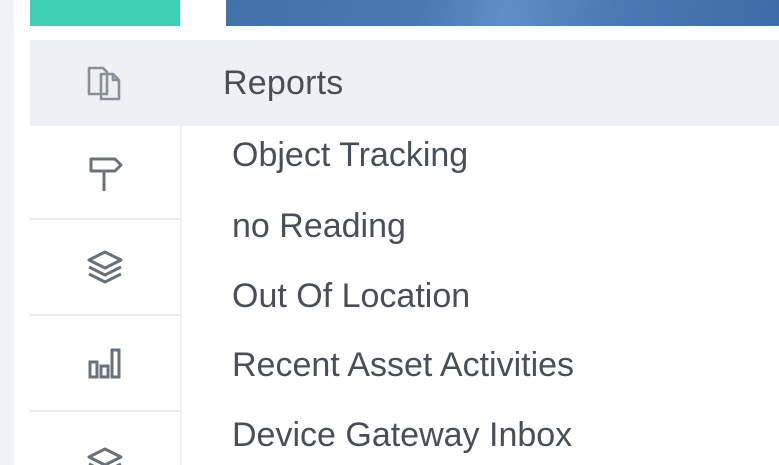 The height and width of the screenshot is (465, 779). Describe the element at coordinates (396, 33) in the screenshot. I see `header-gap` at that location.